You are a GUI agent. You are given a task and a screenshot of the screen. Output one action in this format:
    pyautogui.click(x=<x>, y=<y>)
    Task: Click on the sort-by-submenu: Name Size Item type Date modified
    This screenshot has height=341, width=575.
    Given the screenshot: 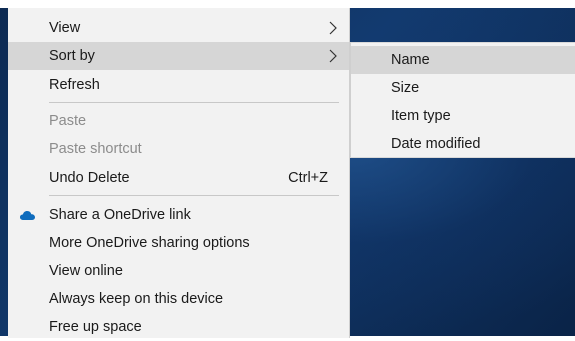 What is the action you would take?
    pyautogui.click(x=462, y=100)
    